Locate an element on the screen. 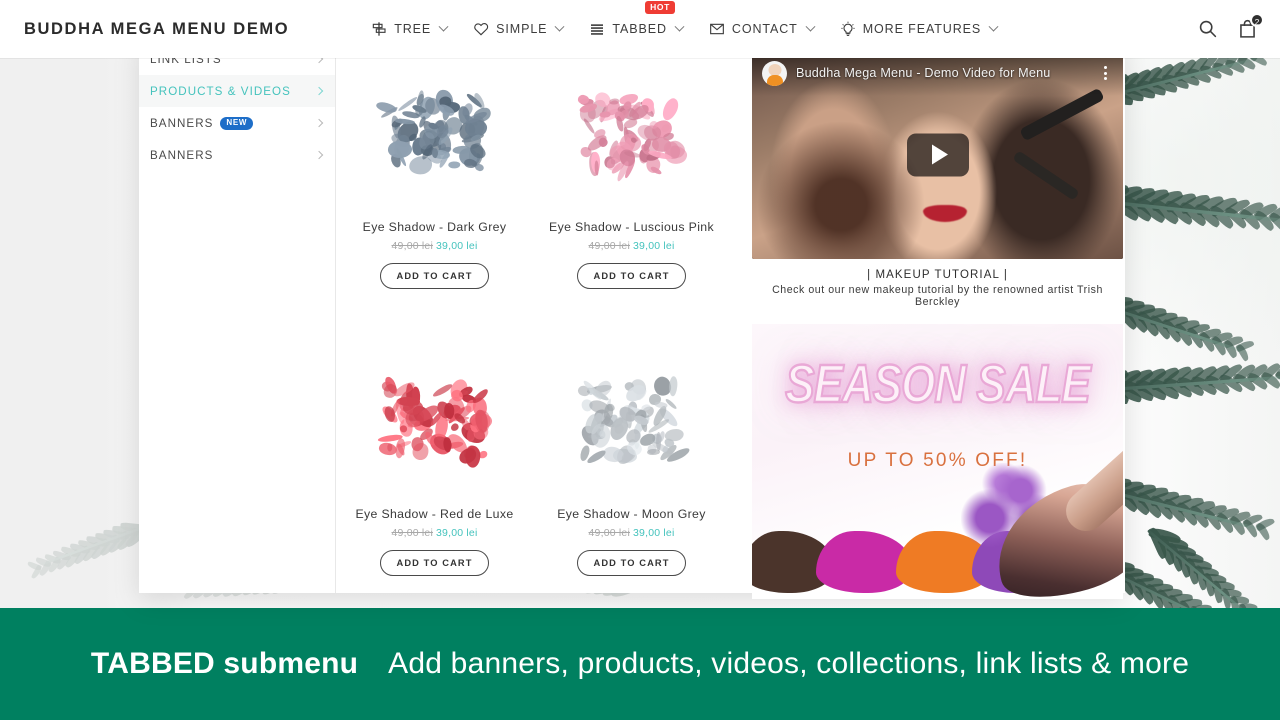 The image size is (1280, 720). sale-banner-subtitle: UP TO 50% OFF! is located at coordinates (937, 460).